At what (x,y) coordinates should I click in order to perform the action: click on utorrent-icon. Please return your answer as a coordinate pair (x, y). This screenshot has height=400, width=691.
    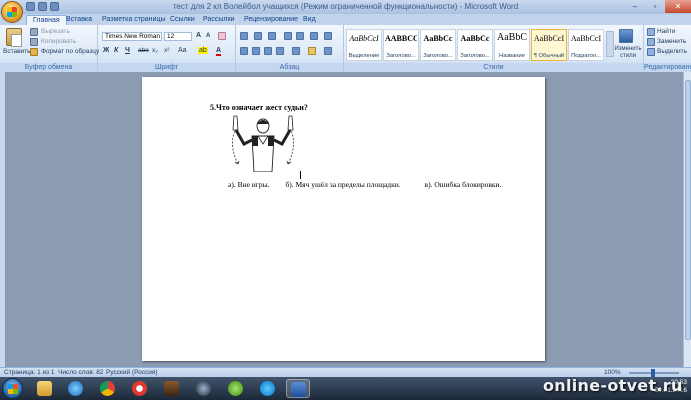
    Looking at the image, I should click on (235, 388).